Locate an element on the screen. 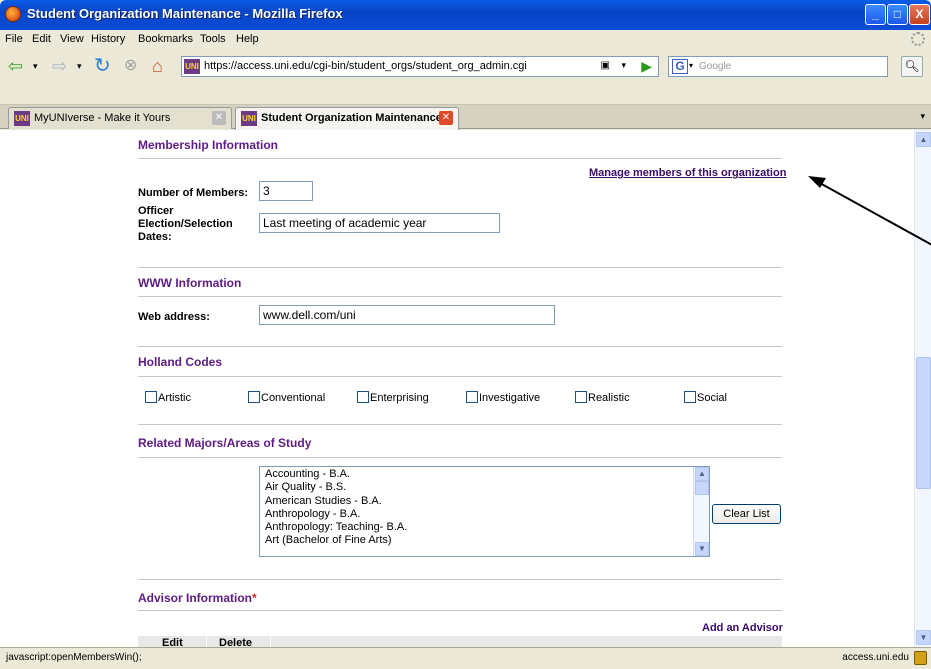 The height and width of the screenshot is (669, 931). list-item: Anthropology - B.A. is located at coordinates (336, 514).